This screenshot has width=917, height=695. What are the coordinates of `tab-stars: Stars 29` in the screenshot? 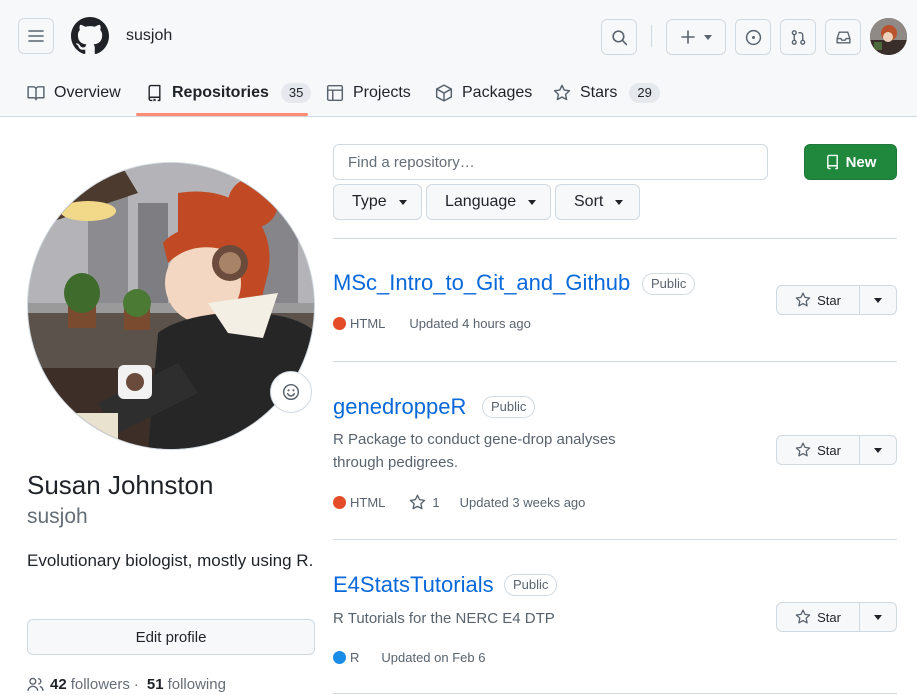 It's located at (606, 93).